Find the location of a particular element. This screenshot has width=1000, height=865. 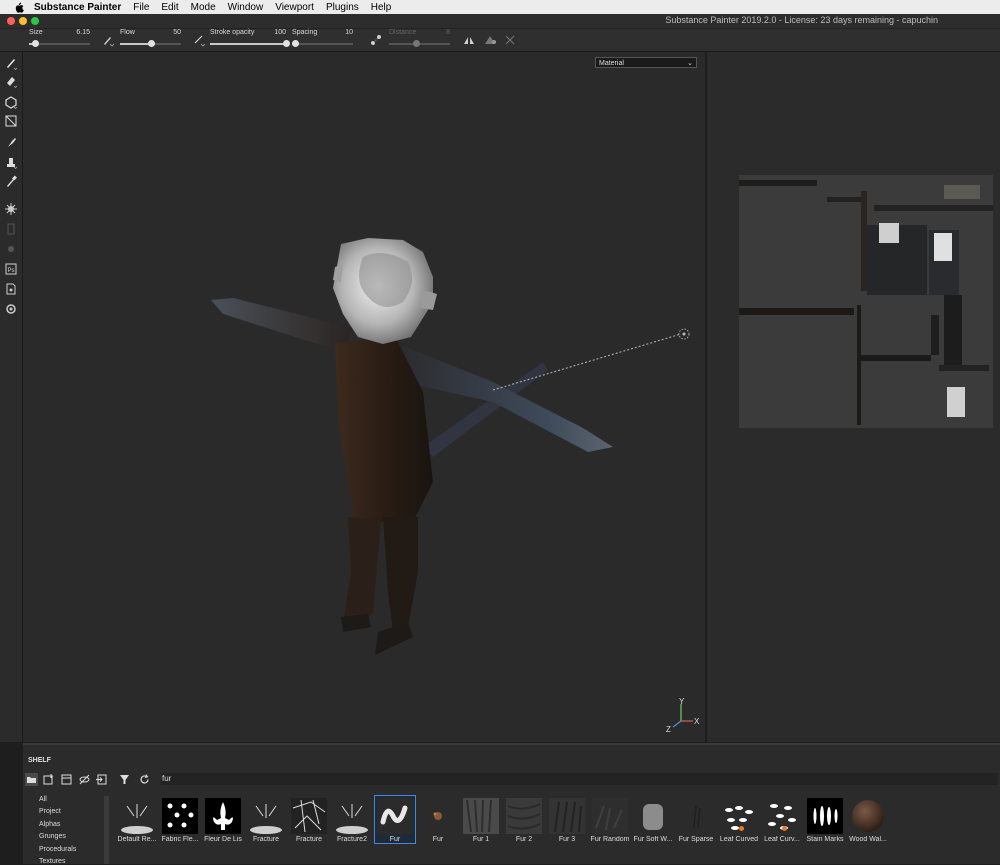

shelf-item-fur-sparse: Fur Sparse is located at coordinates (696, 819).